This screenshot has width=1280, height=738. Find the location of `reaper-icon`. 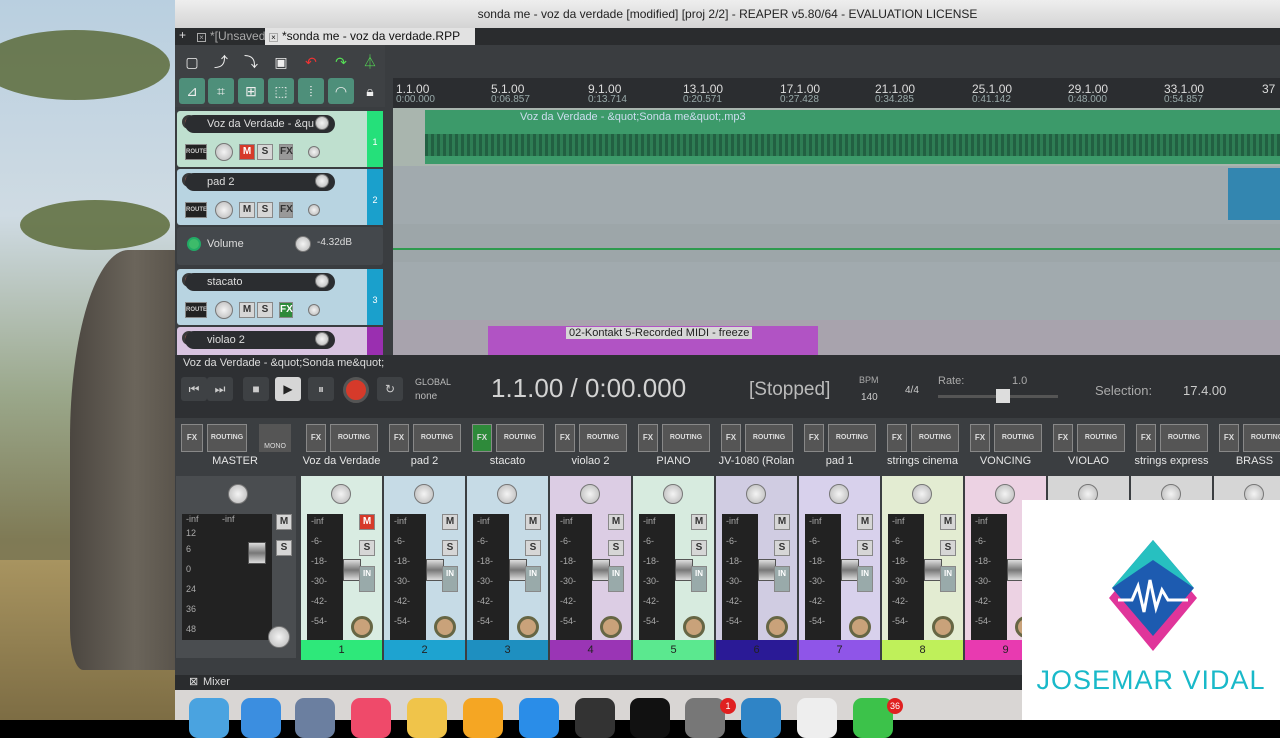

reaper-icon is located at coordinates (650, 718).